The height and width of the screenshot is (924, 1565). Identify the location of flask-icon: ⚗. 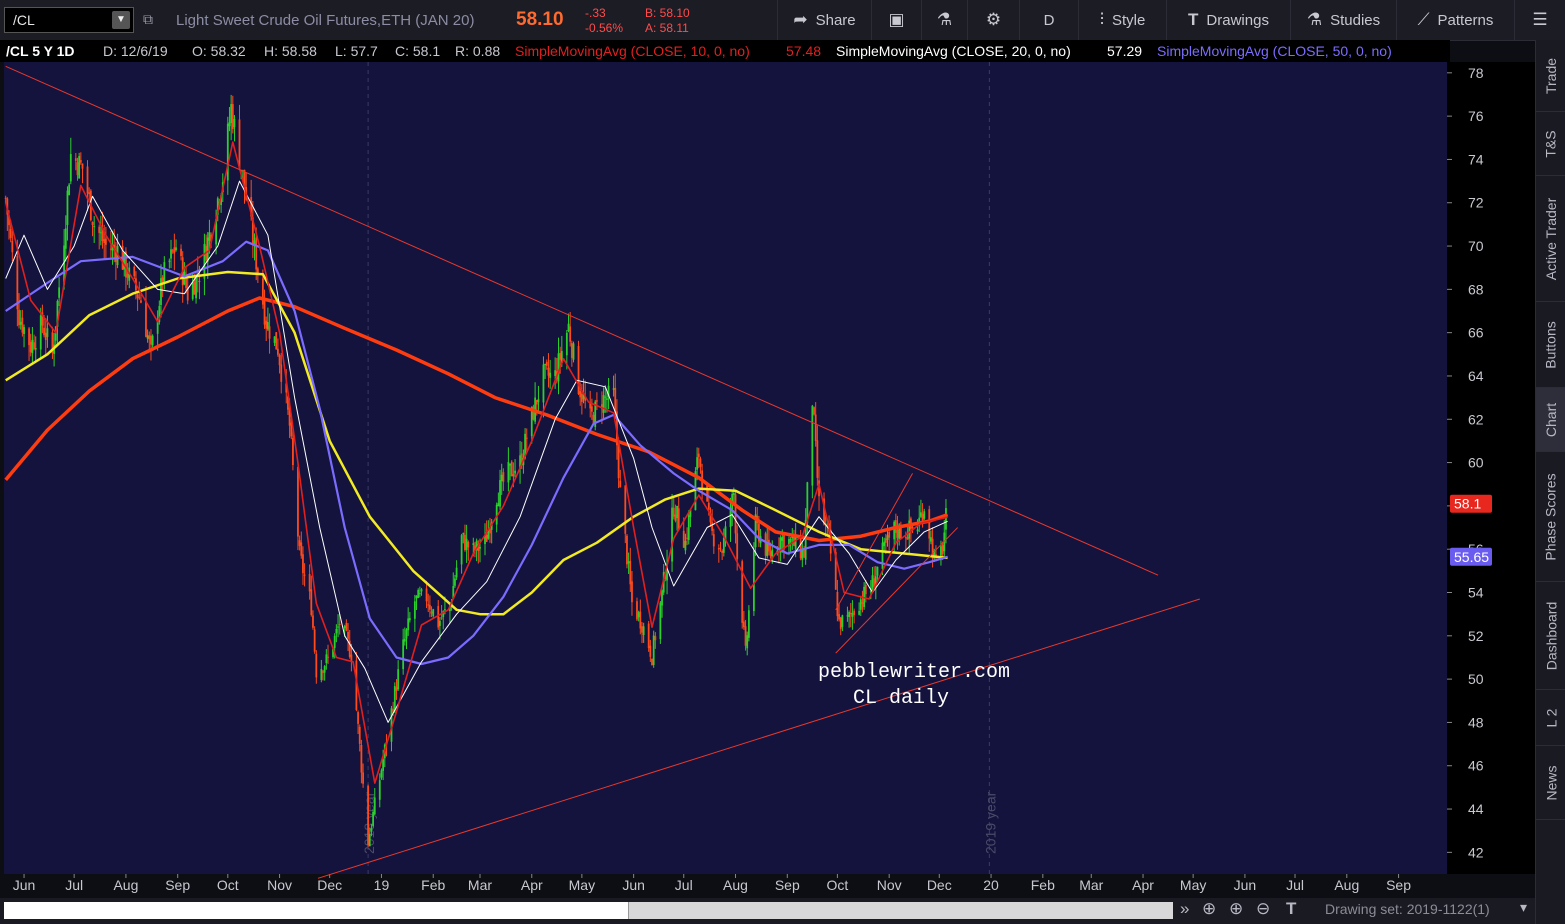
(944, 19).